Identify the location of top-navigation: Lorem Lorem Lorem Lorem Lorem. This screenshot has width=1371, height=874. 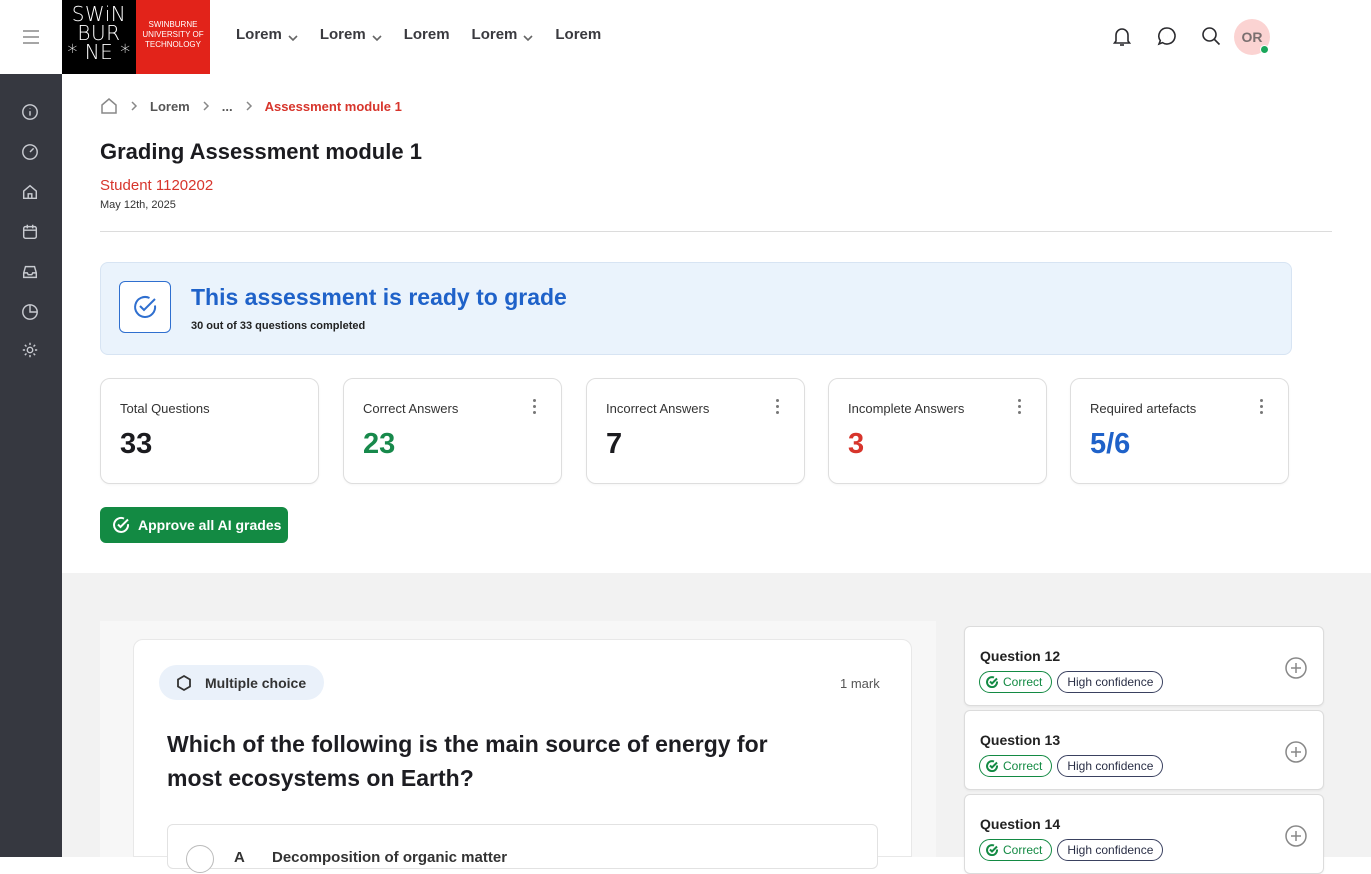
(418, 34).